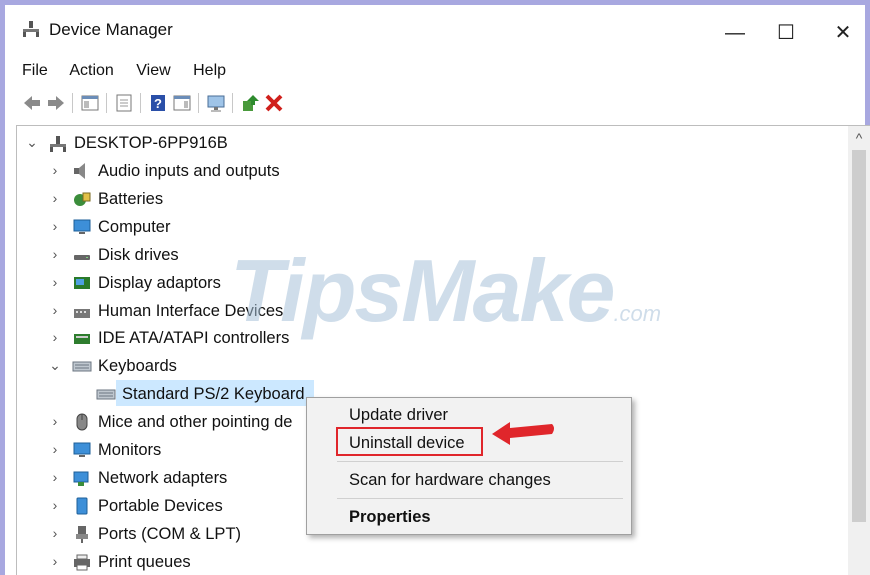 The image size is (870, 575). I want to click on watermark-main: TipsMake, so click(422, 290).